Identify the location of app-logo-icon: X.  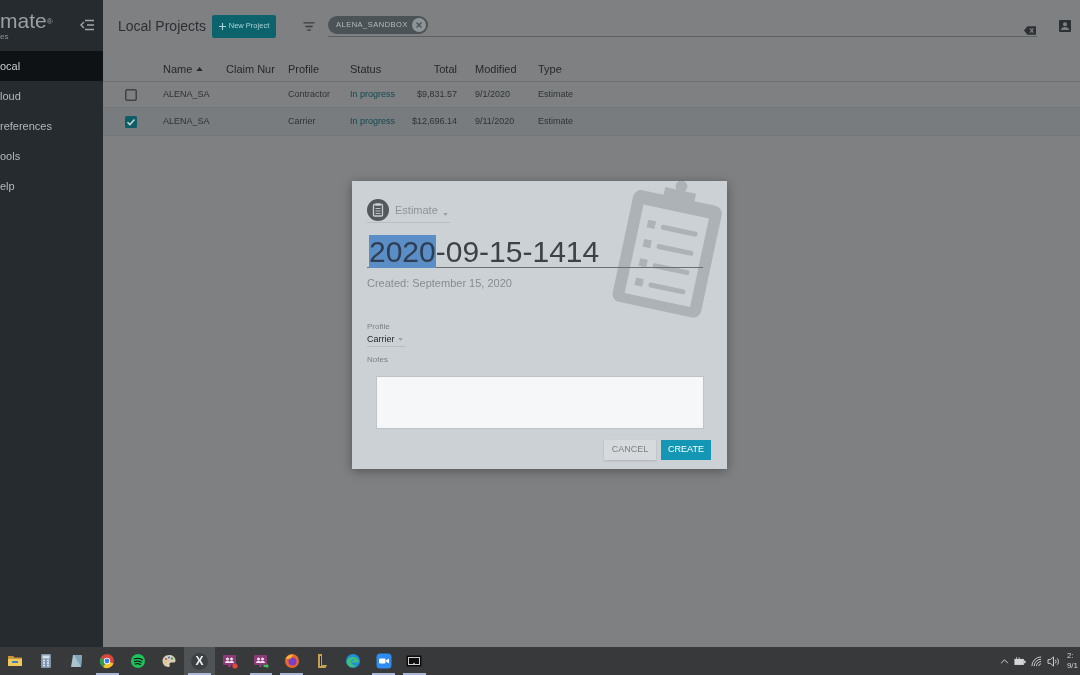
(199, 661).